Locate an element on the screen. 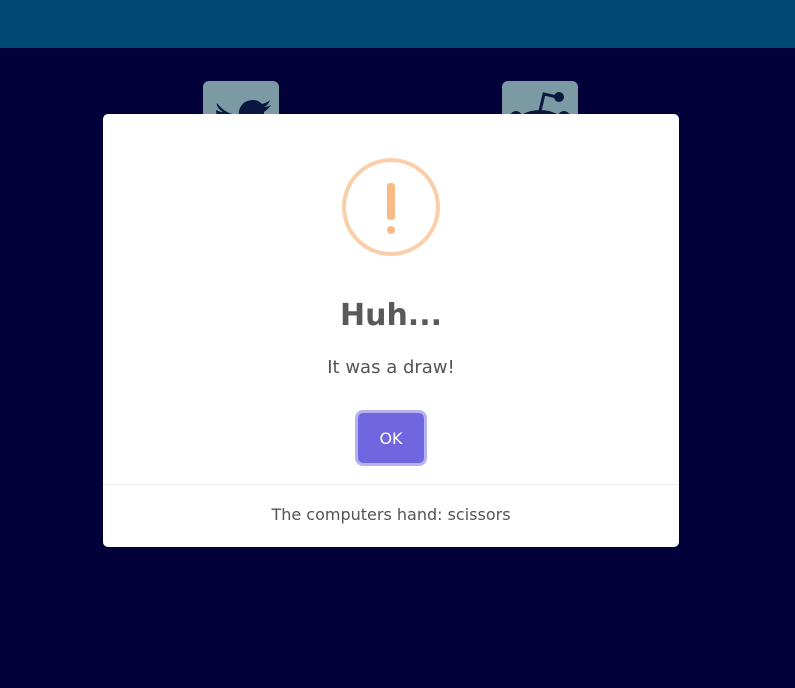 This screenshot has width=795, height=688. dialog-message: It was a draw! is located at coordinates (391, 367).